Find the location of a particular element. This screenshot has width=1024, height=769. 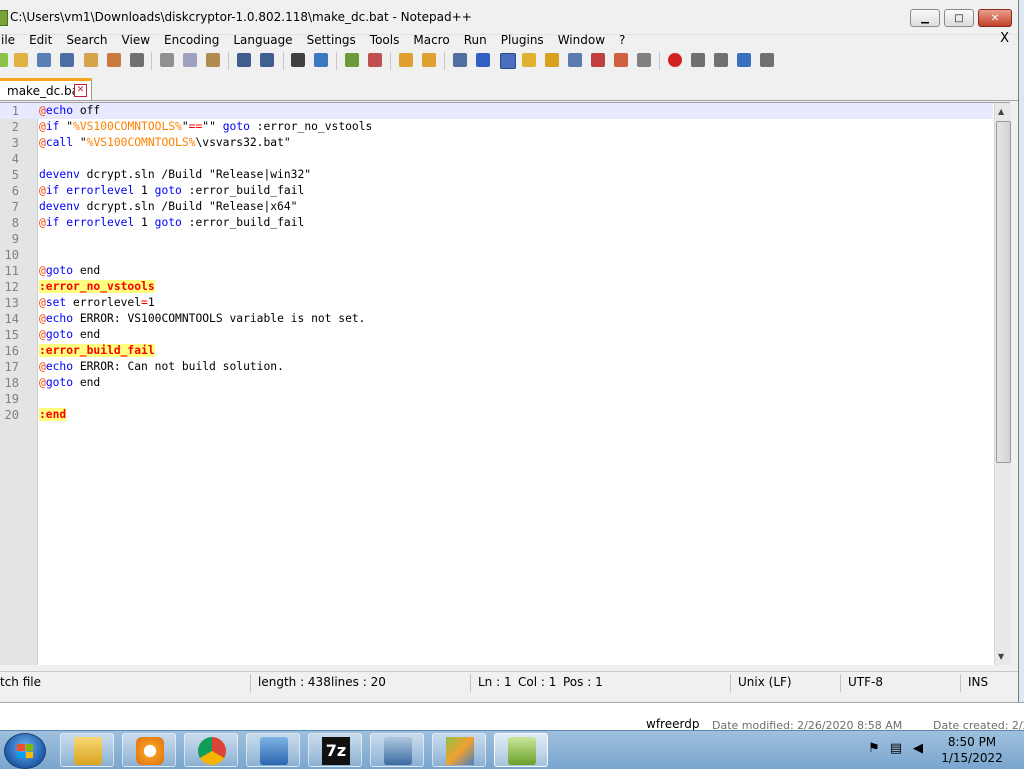

toolbar-separator is located at coordinates (151, 61).